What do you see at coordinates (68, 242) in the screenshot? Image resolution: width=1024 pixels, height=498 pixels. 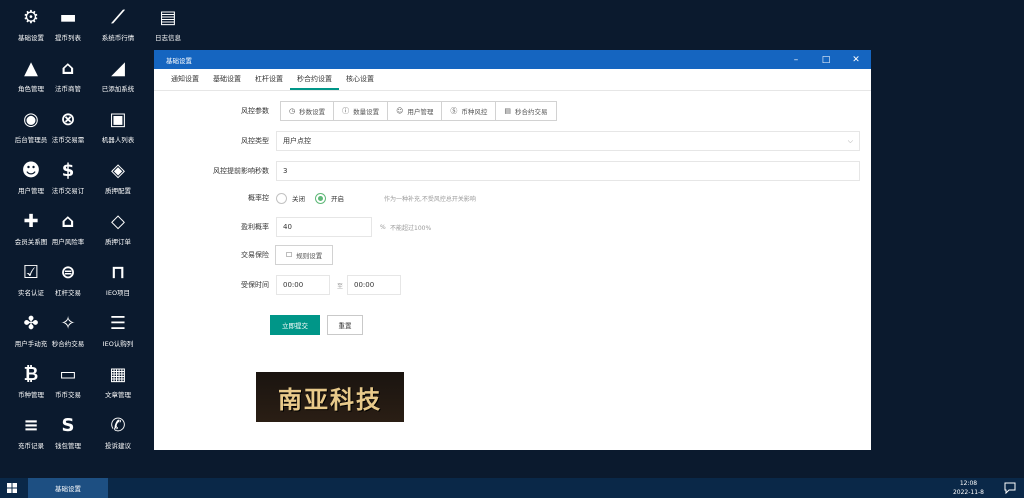 I see `desktop-icon-label: 用户风险率` at bounding box center [68, 242].